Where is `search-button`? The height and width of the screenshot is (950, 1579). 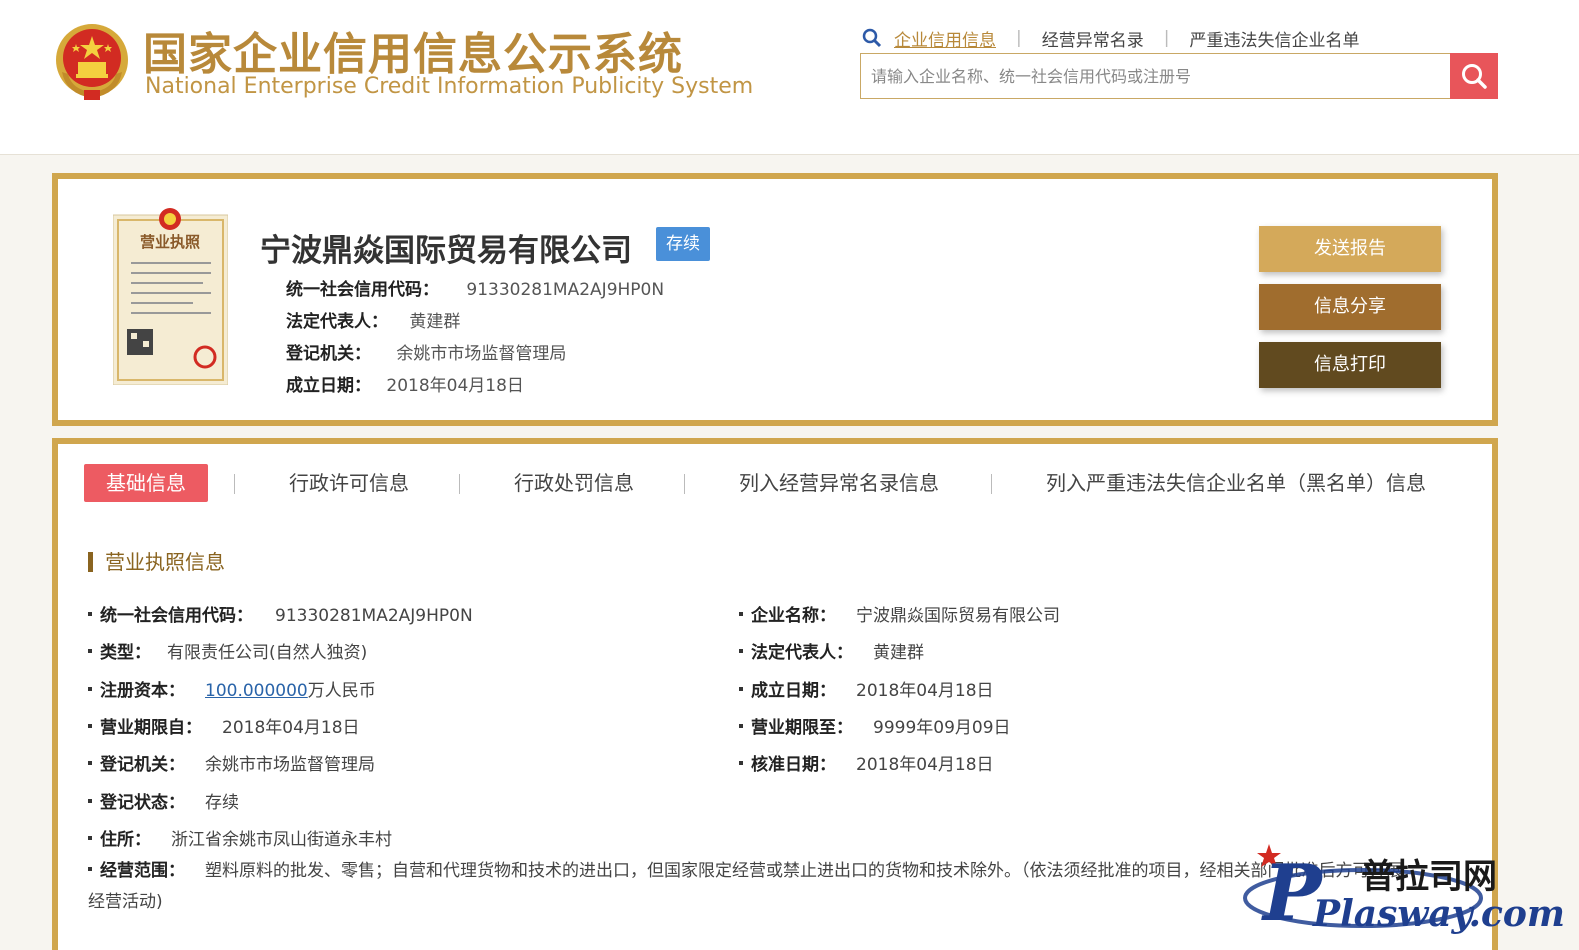
search-button is located at coordinates (1474, 76).